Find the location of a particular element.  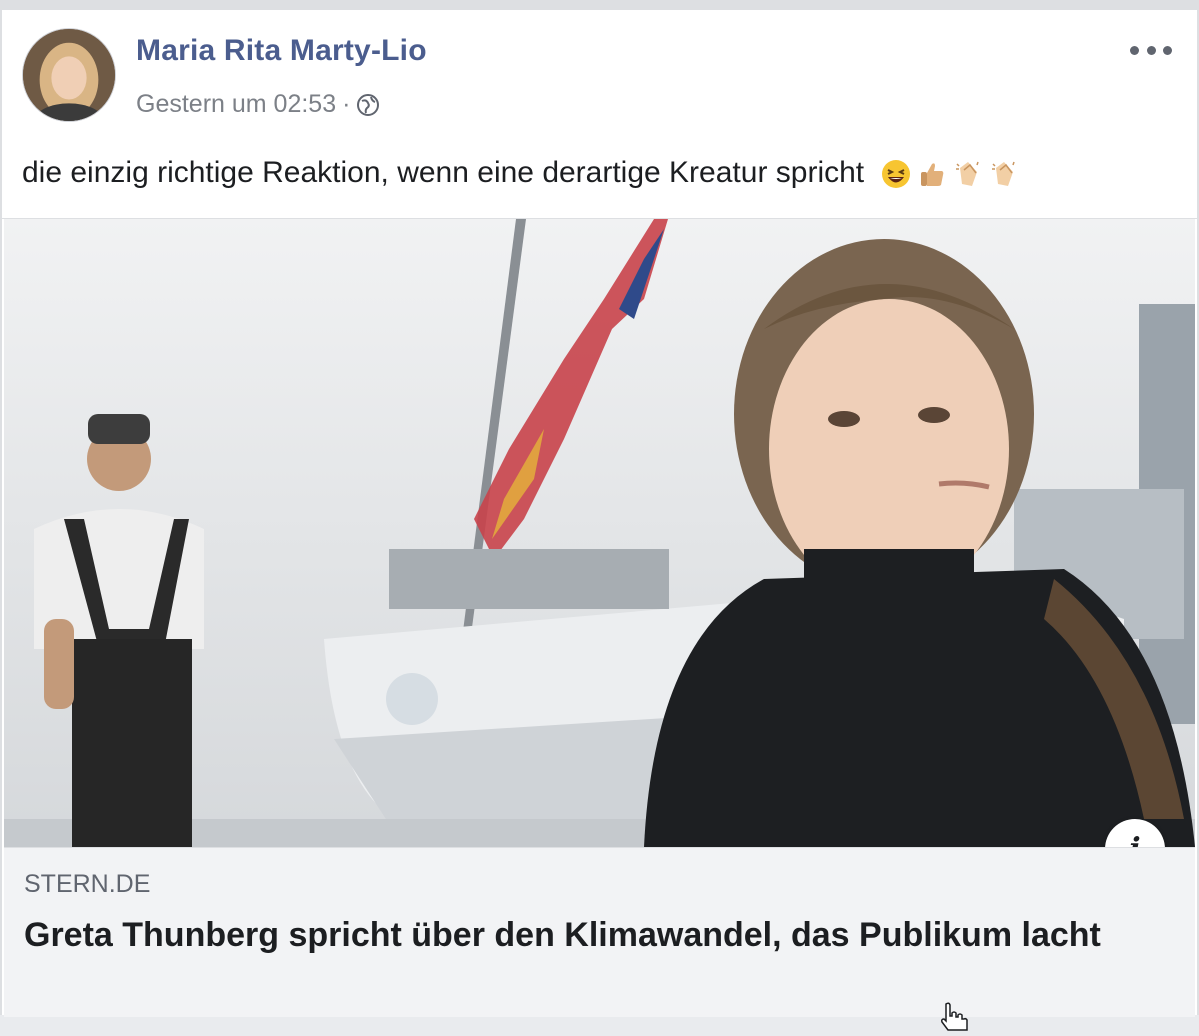

post-meta: Gestern um 02:53 · is located at coordinates (258, 104).